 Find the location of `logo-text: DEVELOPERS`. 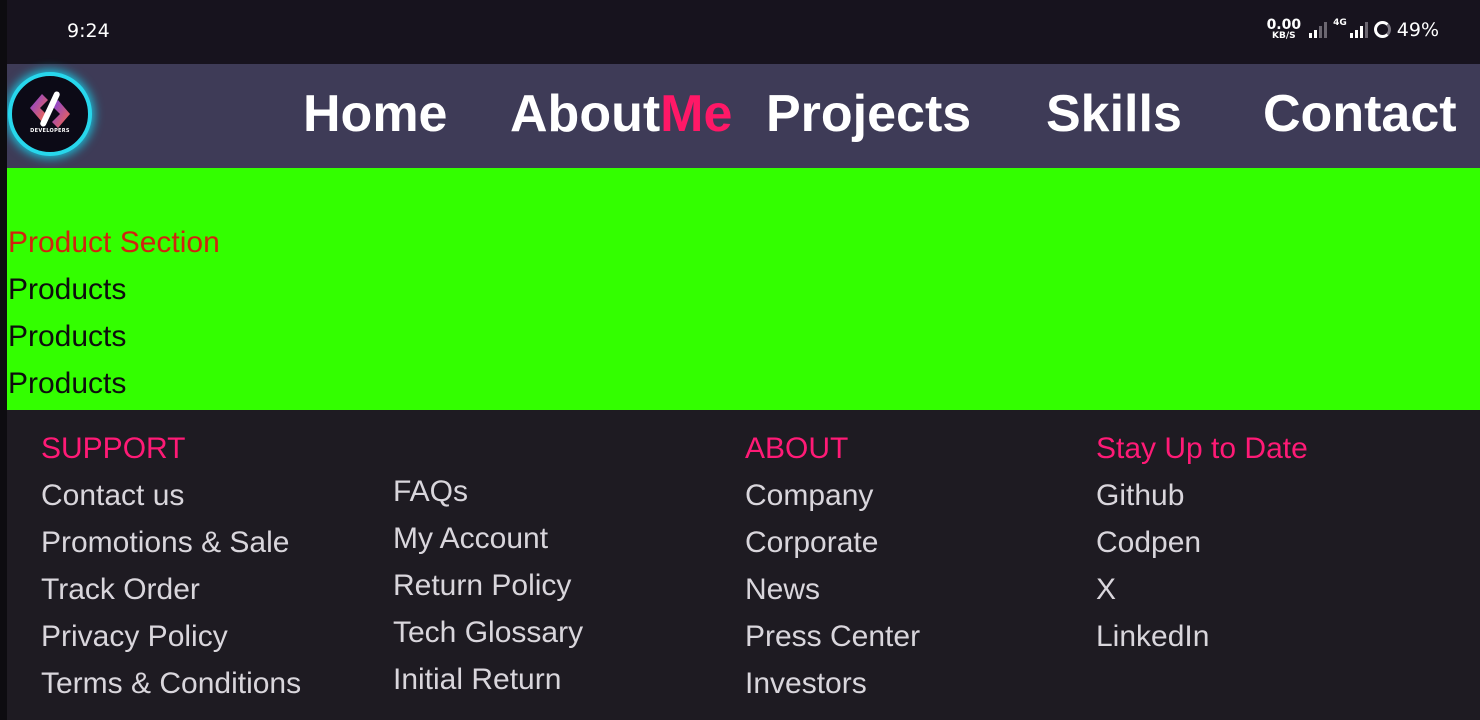

logo-text: DEVELOPERS is located at coordinates (50, 131).